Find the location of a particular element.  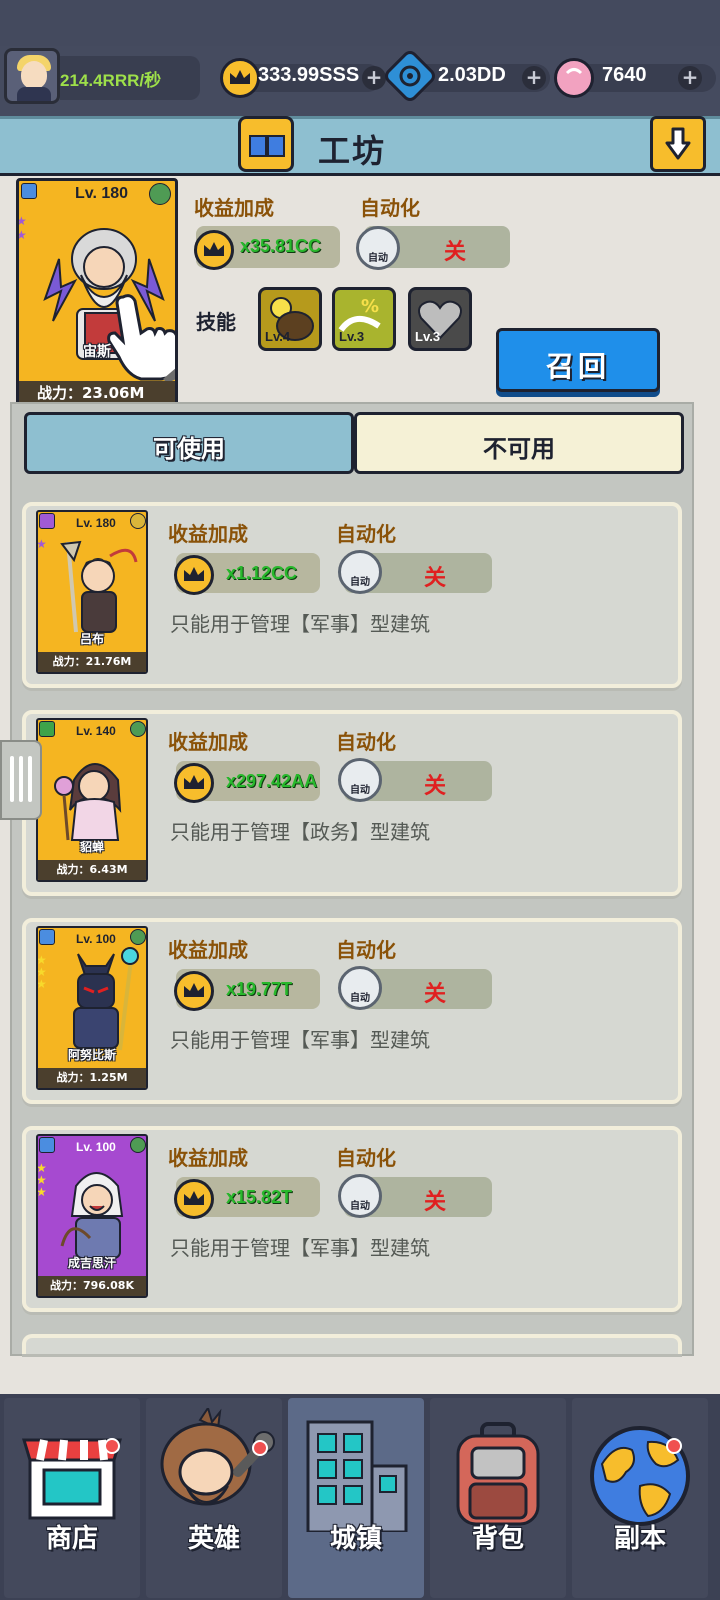

status-bar is located at coordinates (360, 23).